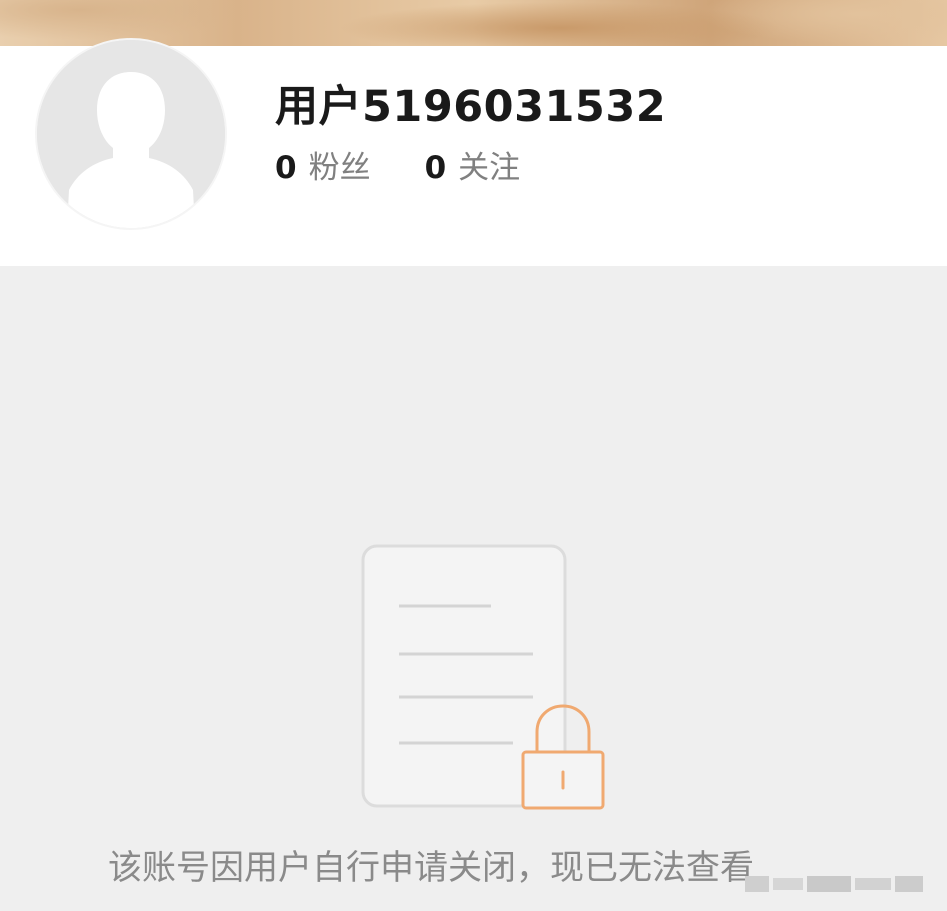 The width and height of the screenshot is (947, 911). Describe the element at coordinates (435, 168) in the screenshot. I see `following-count: 0` at that location.